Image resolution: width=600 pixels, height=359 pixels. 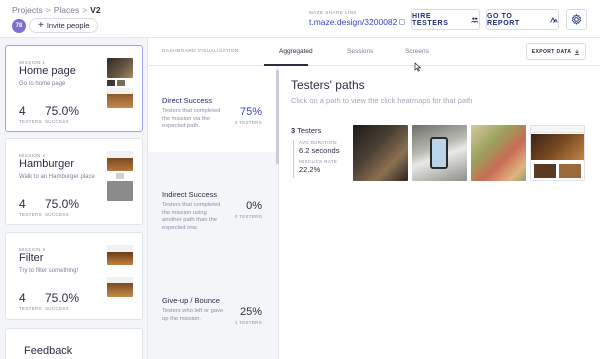 I want to click on tab-aggregated: Aggregated, so click(x=296, y=51).